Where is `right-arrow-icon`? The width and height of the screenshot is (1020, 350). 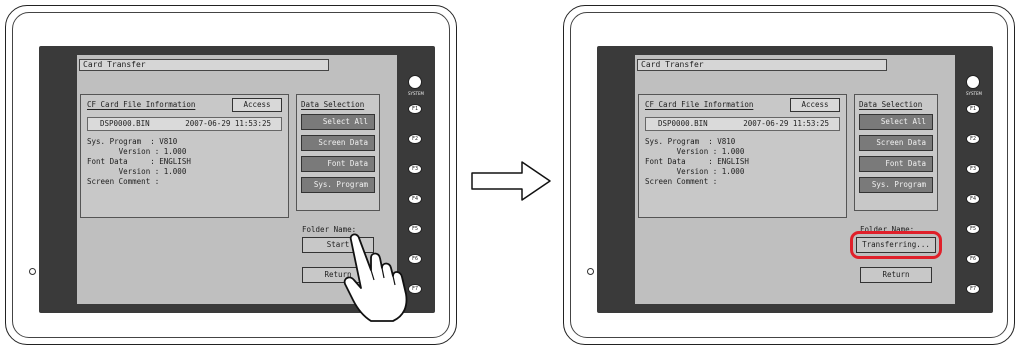
right-arrow-icon is located at coordinates (511, 181).